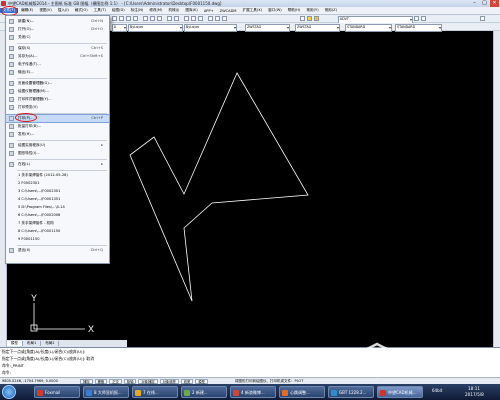 This screenshot has height=400, width=500. Describe the element at coordinates (152, 18) in the screenshot. I see `copy-icon` at that location.